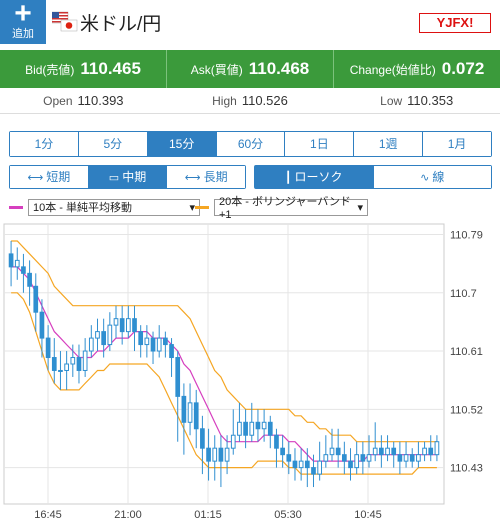  I want to click on timeframe-1week: 1週, so click(389, 144).